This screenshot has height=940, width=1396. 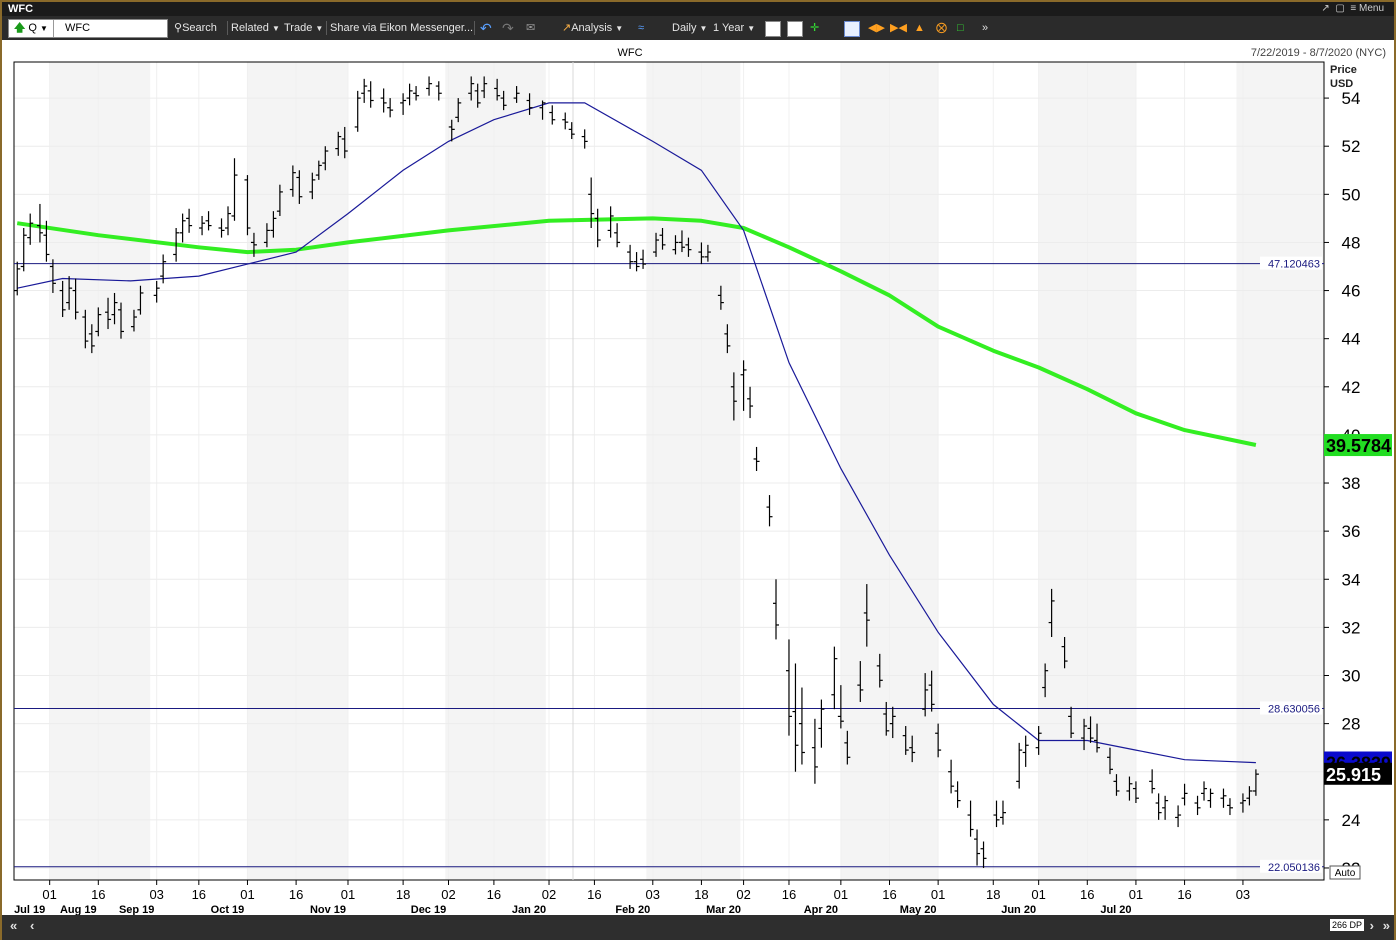 I want to click on y-tick-label: 24, so click(x=1351, y=820).